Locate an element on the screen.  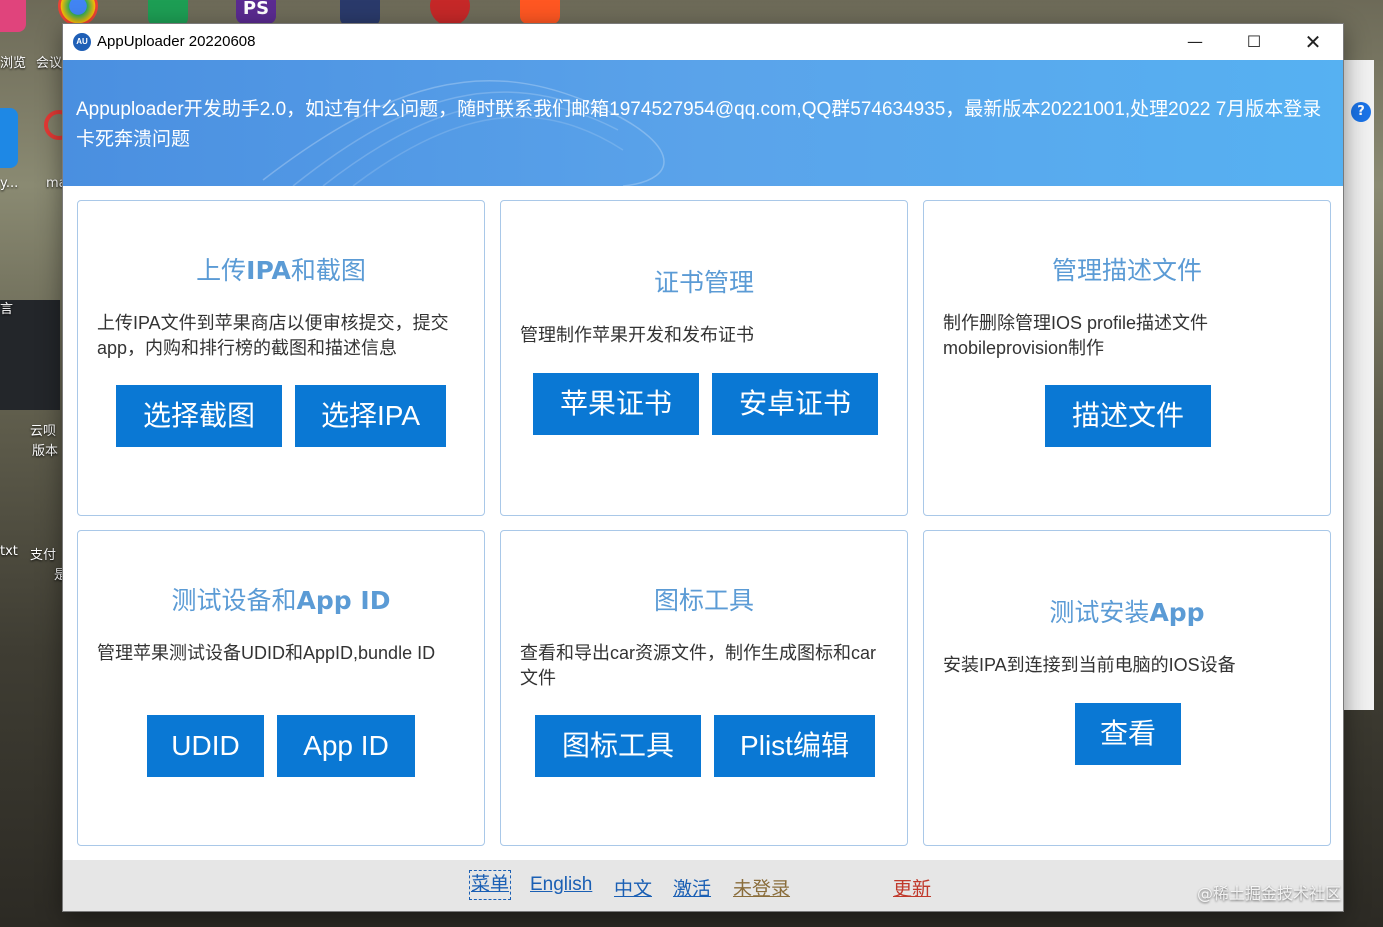
media-app-icon is located at coordinates (450, 13).